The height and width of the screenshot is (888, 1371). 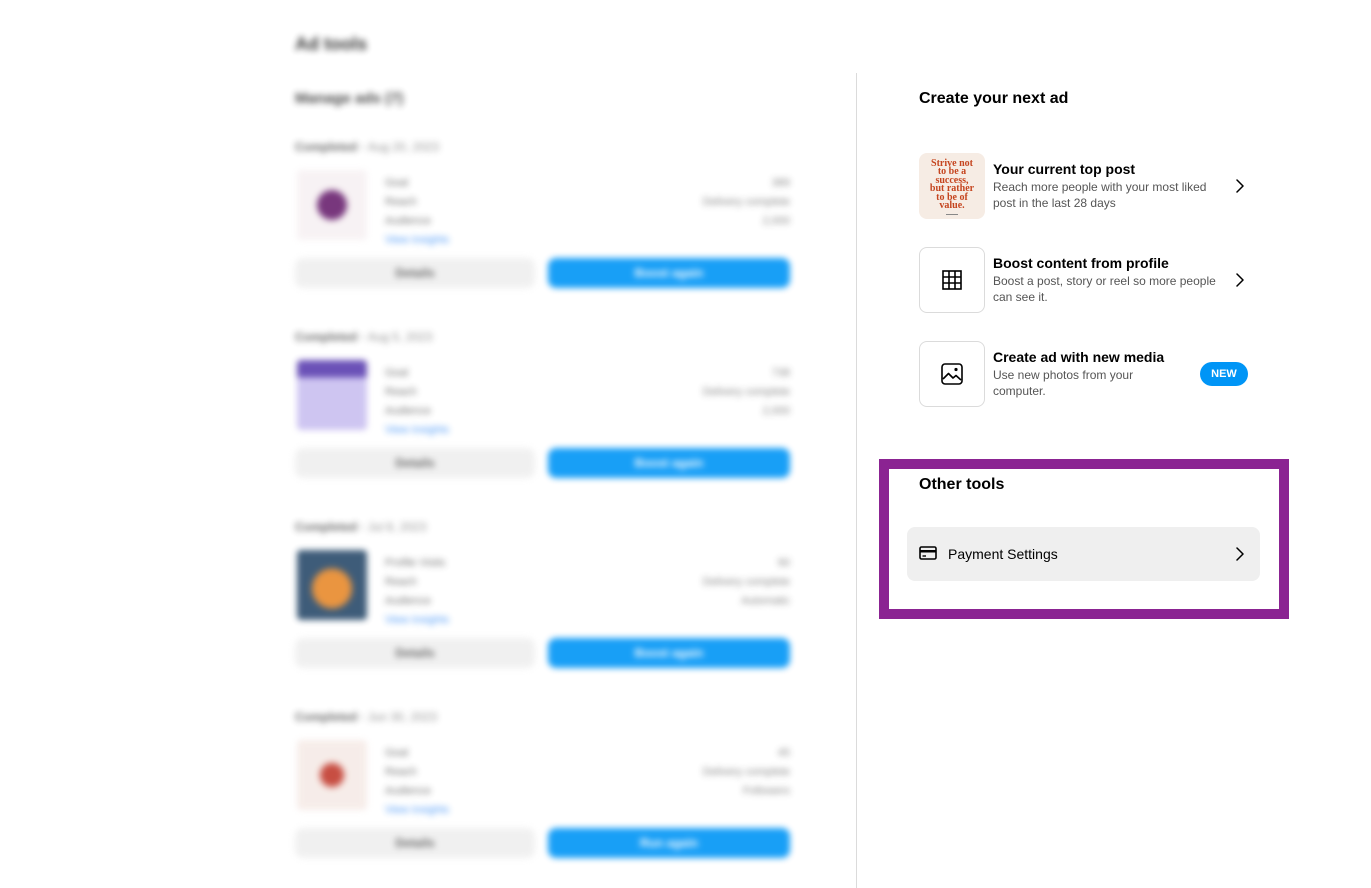 What do you see at coordinates (361, 527) in the screenshot?
I see `ad-status: Completed · Jul 8, 2023` at bounding box center [361, 527].